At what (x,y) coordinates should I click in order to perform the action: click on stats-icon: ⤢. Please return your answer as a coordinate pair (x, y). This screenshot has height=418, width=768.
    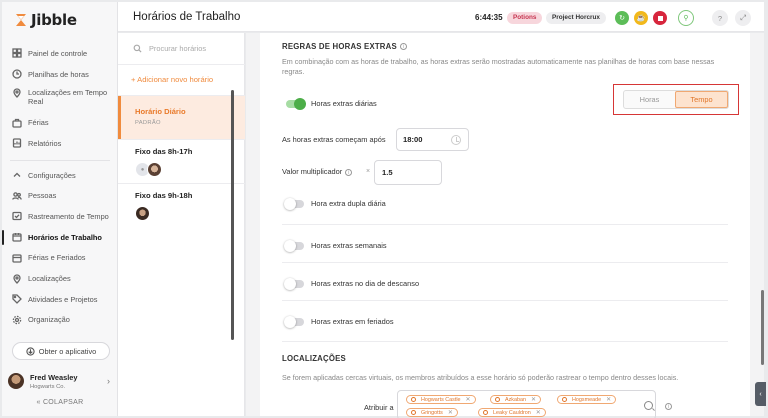
    Looking at the image, I should click on (743, 18).